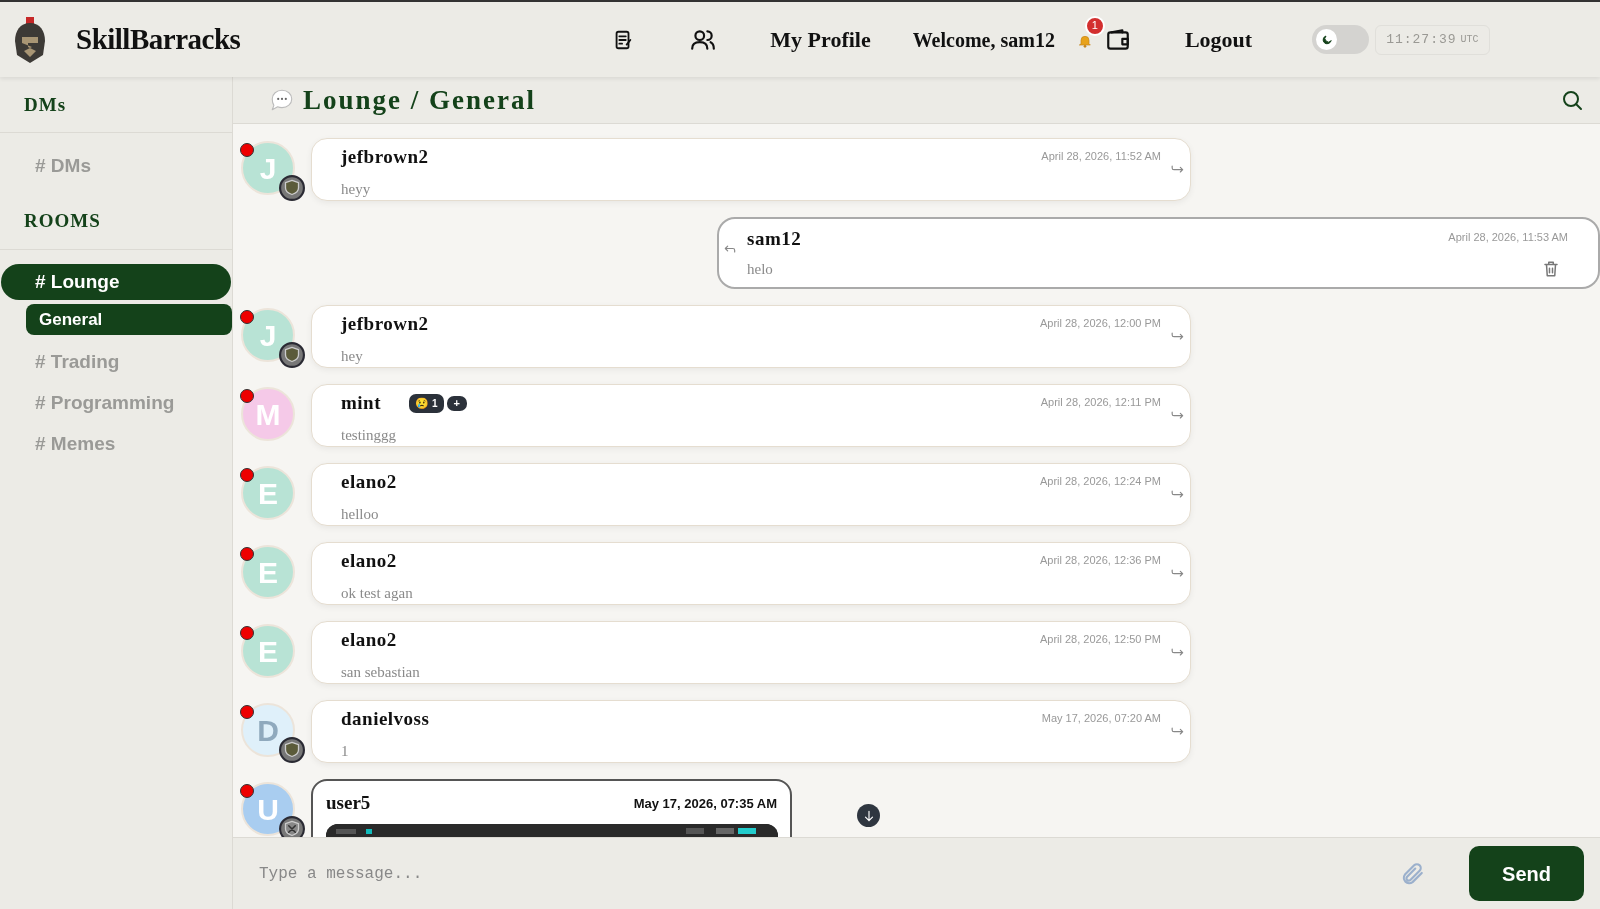 The image size is (1600, 909). I want to click on notification-count: 1, so click(1094, 25).